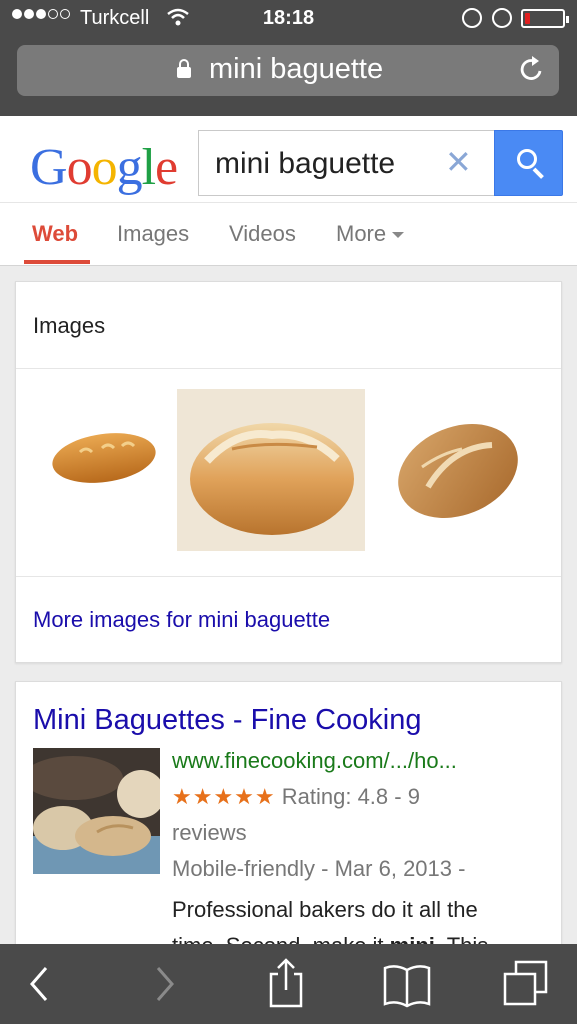 Image resolution: width=577 pixels, height=1024 pixels. What do you see at coordinates (319, 868) in the screenshot?
I see `result-meta: Mobile-friendly - Mar 6, 2013 -` at bounding box center [319, 868].